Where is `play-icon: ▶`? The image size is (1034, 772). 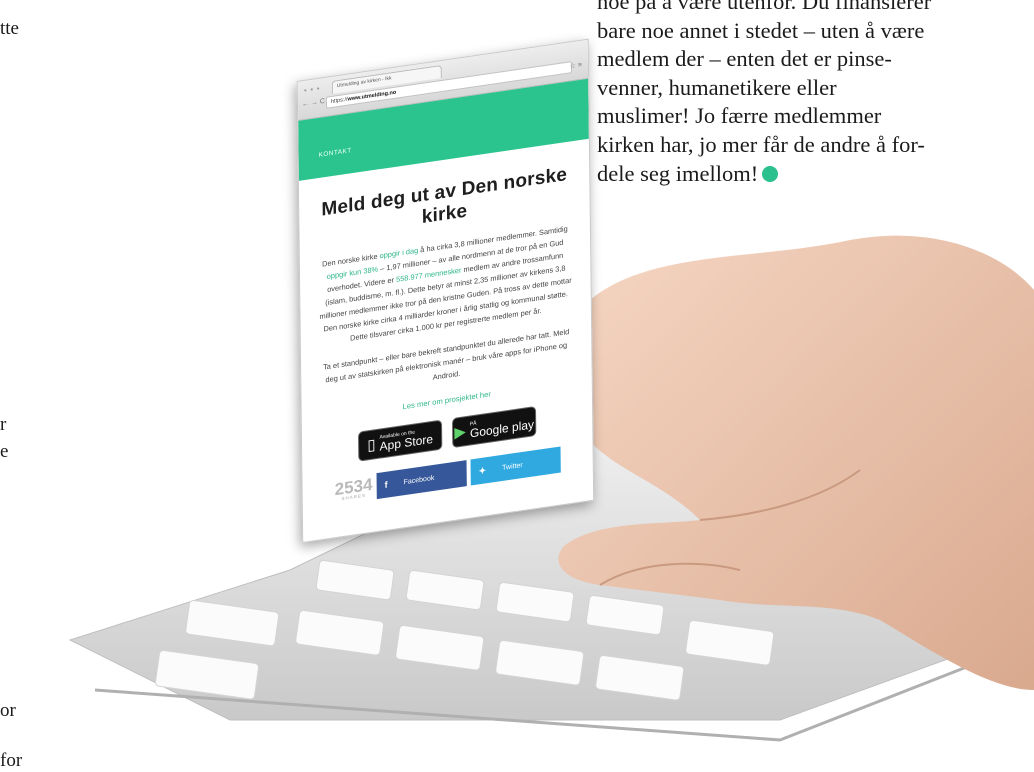
play-icon: ▶ is located at coordinates (460, 432).